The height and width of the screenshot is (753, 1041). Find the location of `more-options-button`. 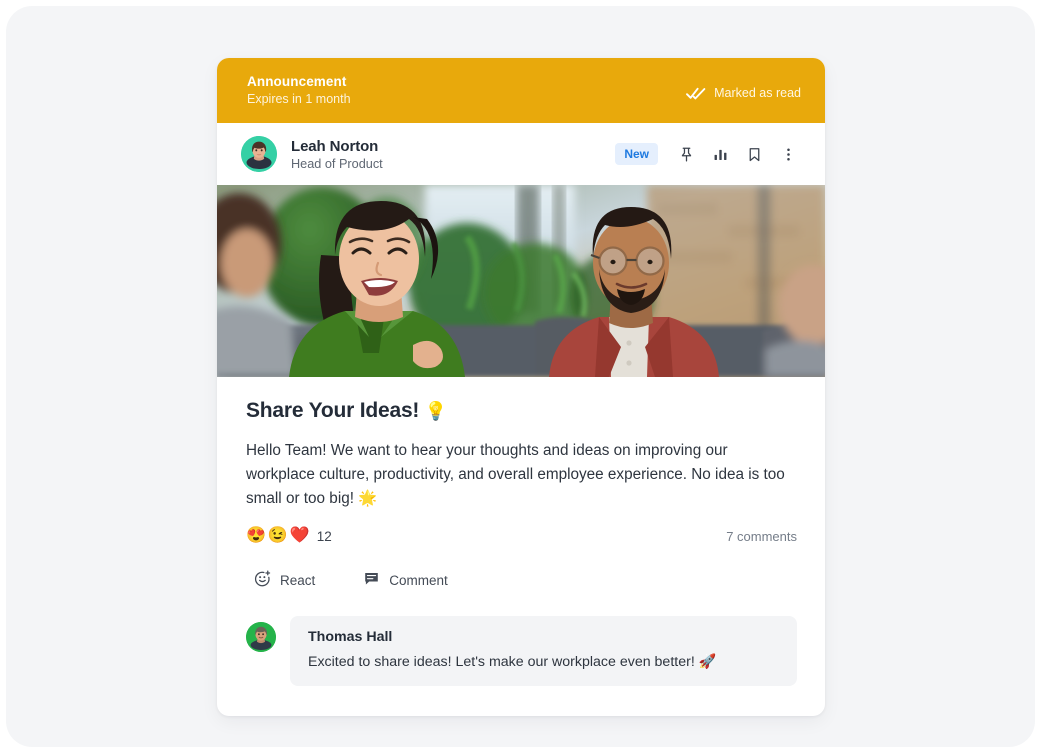

more-options-button is located at coordinates (788, 154).